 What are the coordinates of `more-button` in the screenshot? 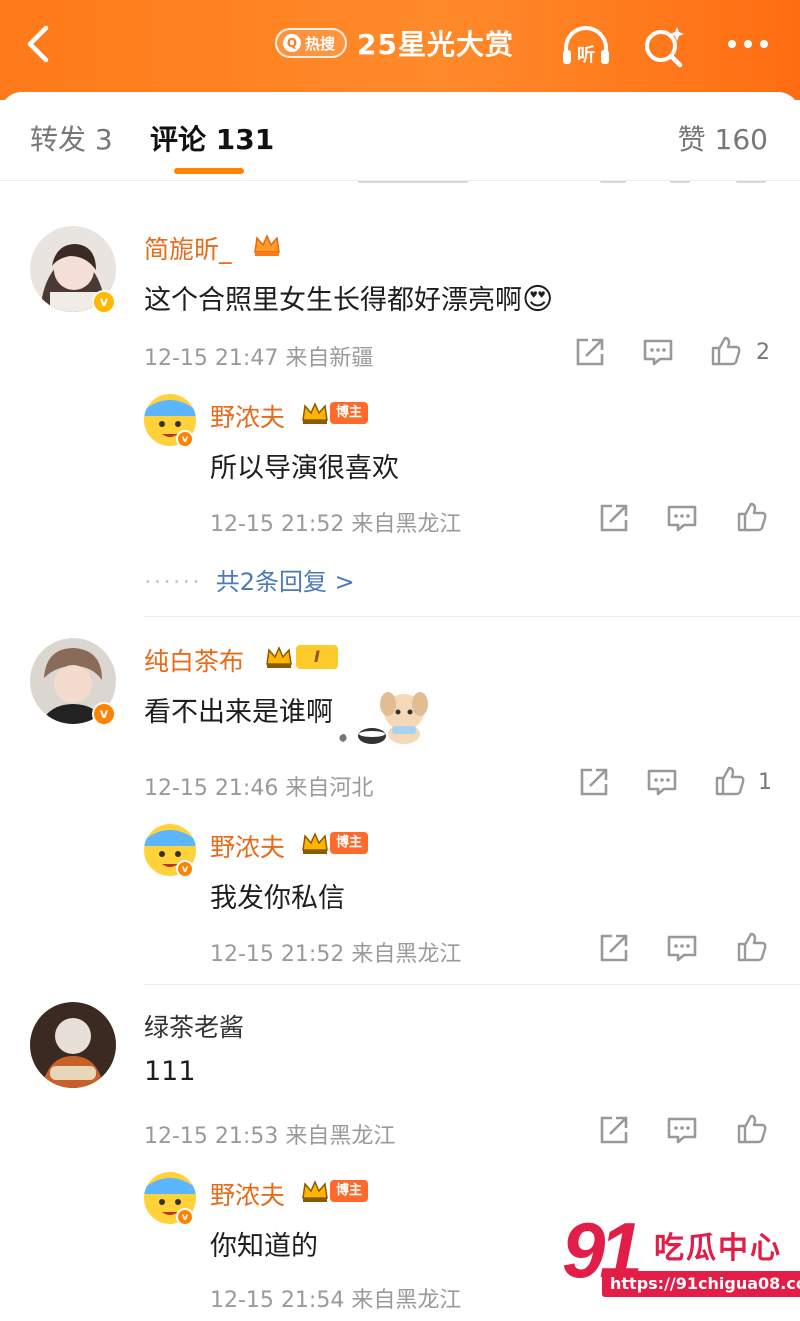 It's located at (746, 46).